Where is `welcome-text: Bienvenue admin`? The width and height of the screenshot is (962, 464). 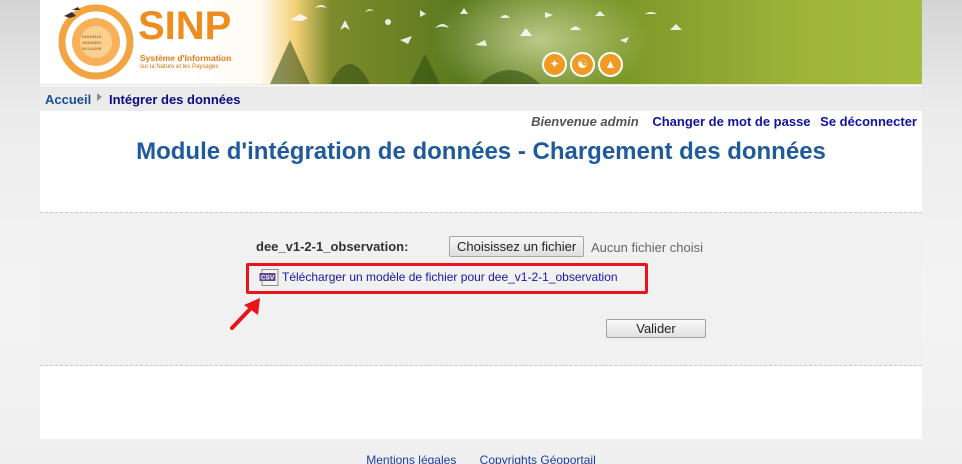
welcome-text: Bienvenue admin is located at coordinates (585, 121).